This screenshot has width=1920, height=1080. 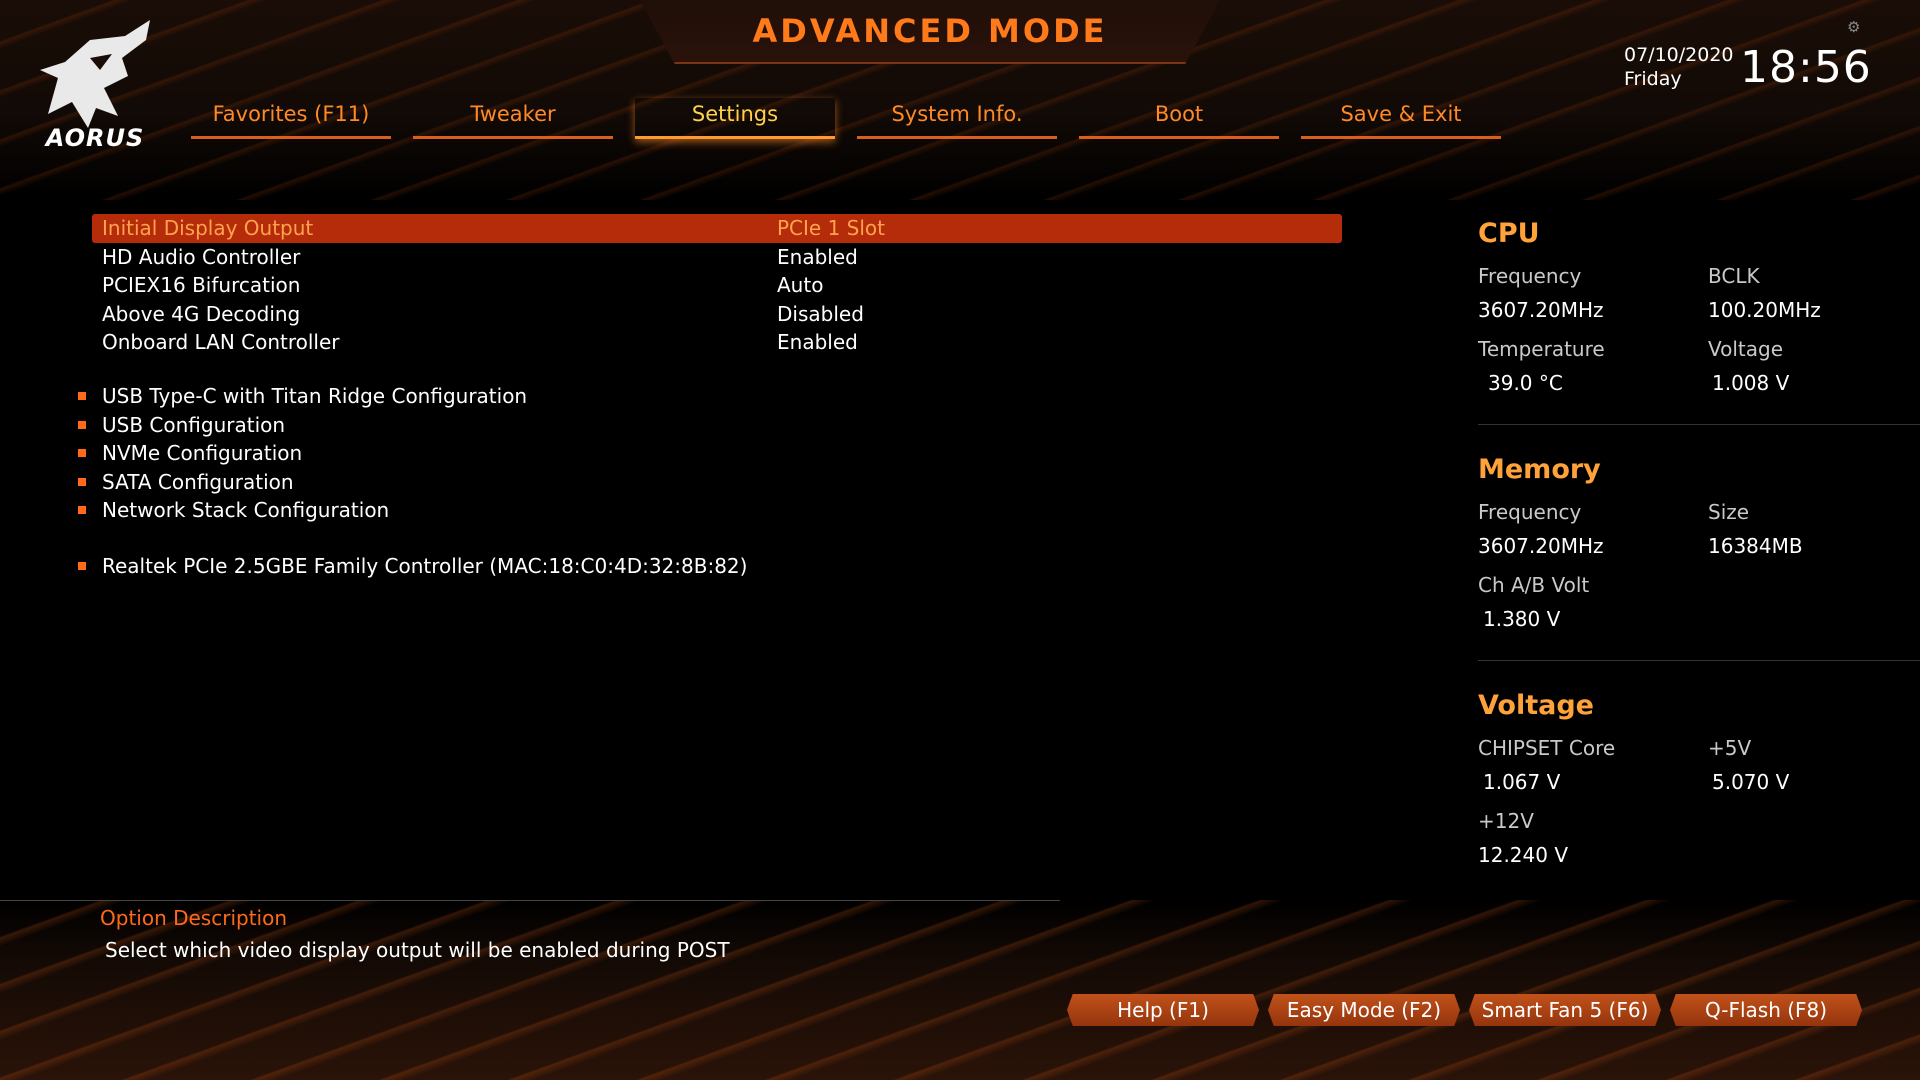 What do you see at coordinates (1509, 233) in the screenshot?
I see `cpu-heading: CPU` at bounding box center [1509, 233].